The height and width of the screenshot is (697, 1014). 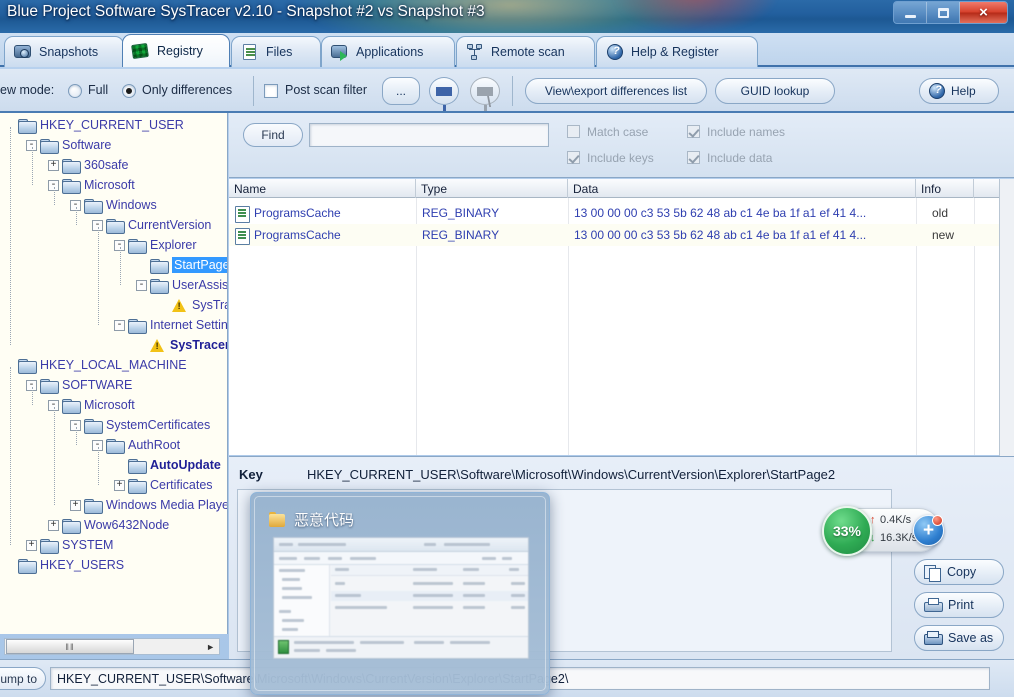 What do you see at coordinates (64, 51) in the screenshot?
I see `tab-snapshots: Snapshots` at bounding box center [64, 51].